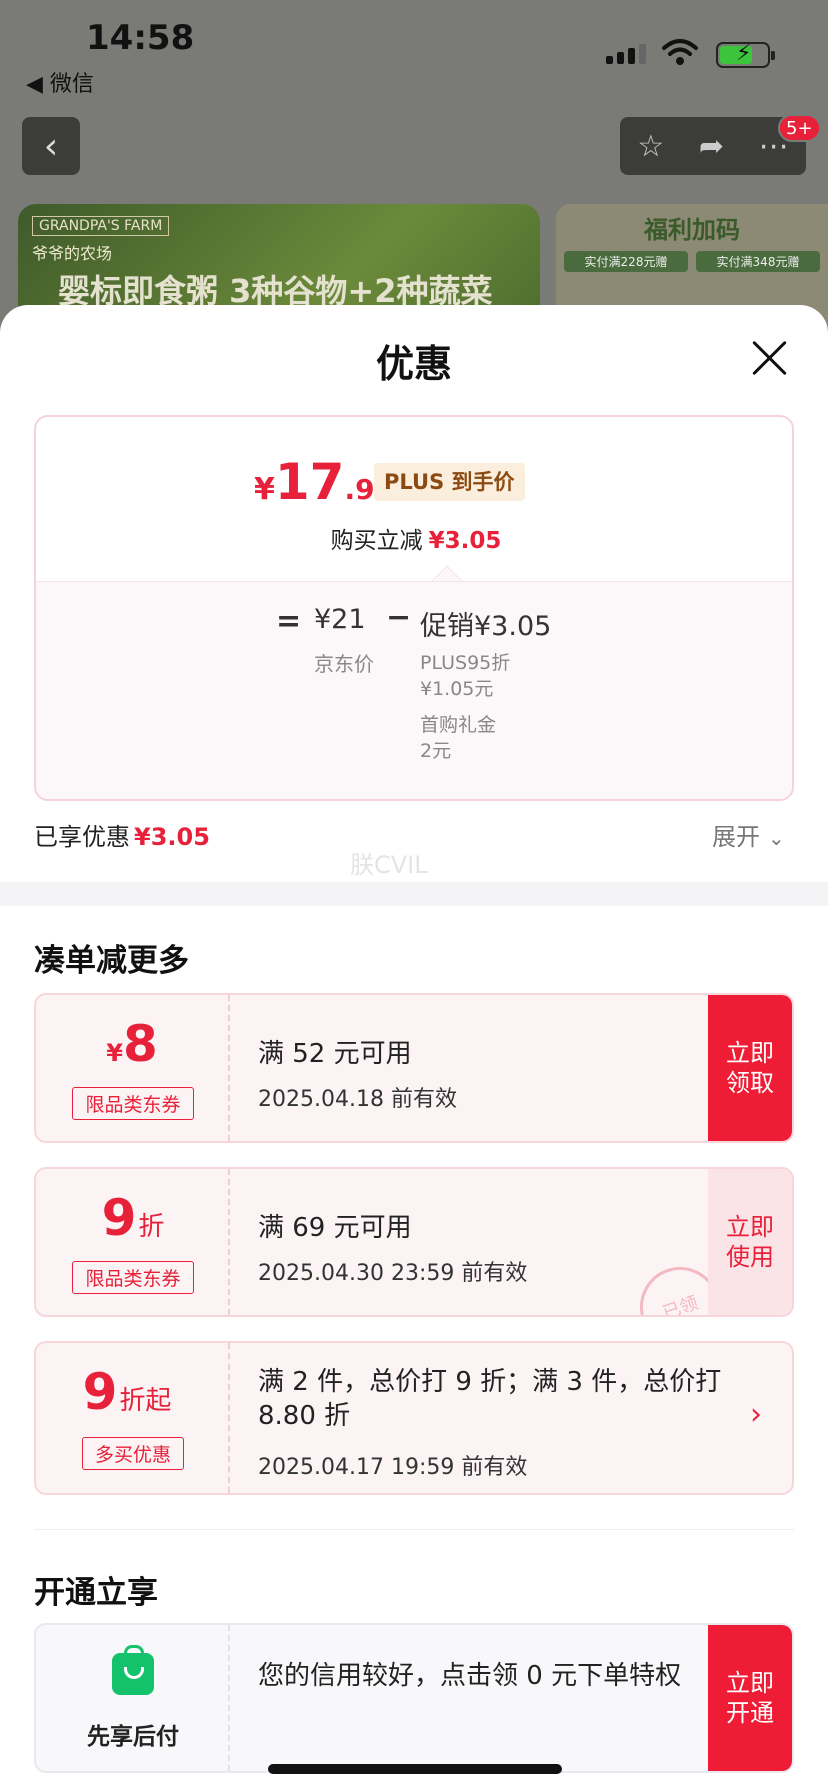 This screenshot has width=828, height=1792. What do you see at coordinates (122, 837) in the screenshot?
I see `enjoyed-discount: 已享优惠 ¥3.05` at bounding box center [122, 837].